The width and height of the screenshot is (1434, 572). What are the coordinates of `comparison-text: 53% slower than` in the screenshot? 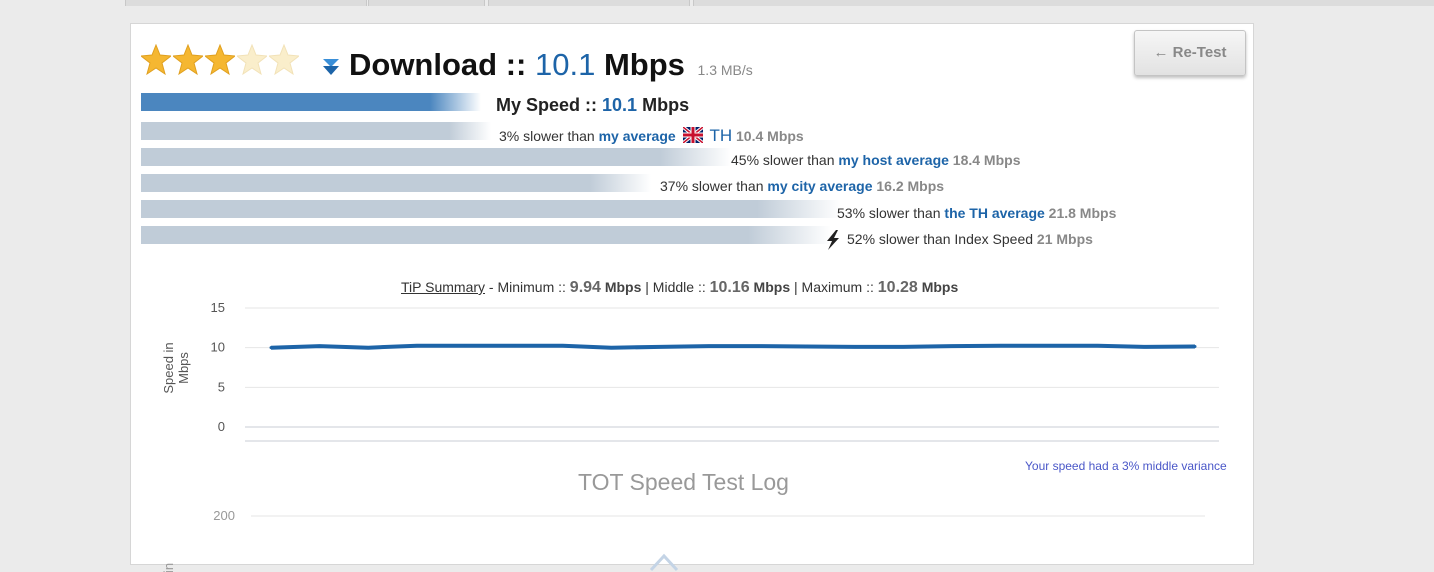 It's located at (889, 213).